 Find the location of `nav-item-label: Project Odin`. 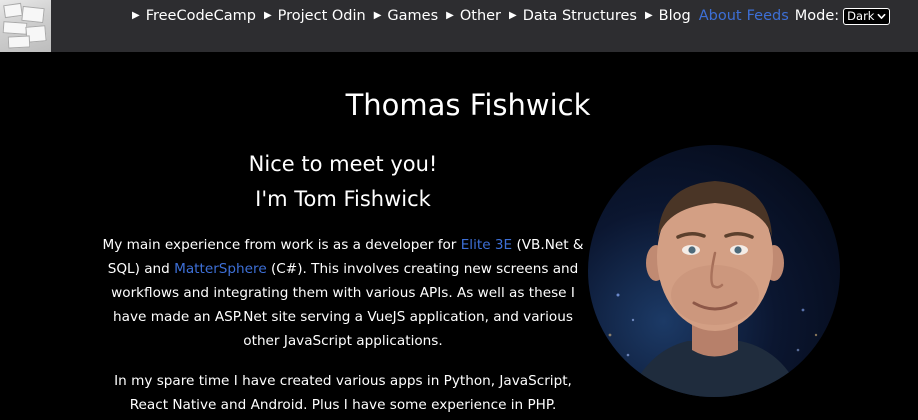

nav-item-label: Project Odin is located at coordinates (321, 16).